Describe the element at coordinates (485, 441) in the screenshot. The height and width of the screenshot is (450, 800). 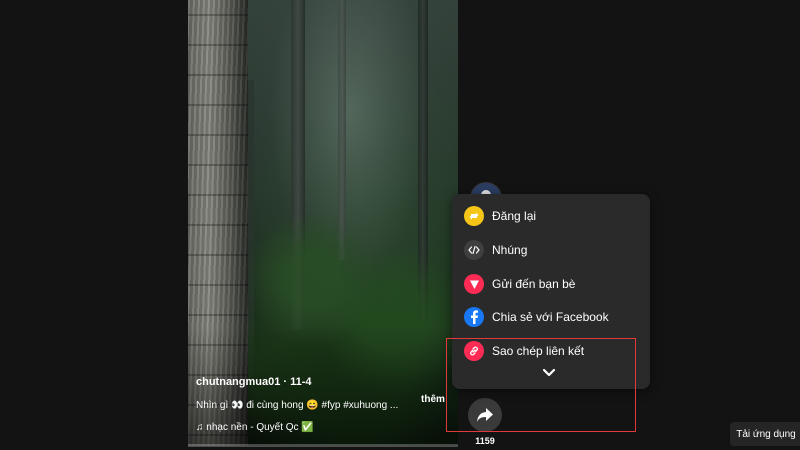
I see `share-count: 1159` at that location.